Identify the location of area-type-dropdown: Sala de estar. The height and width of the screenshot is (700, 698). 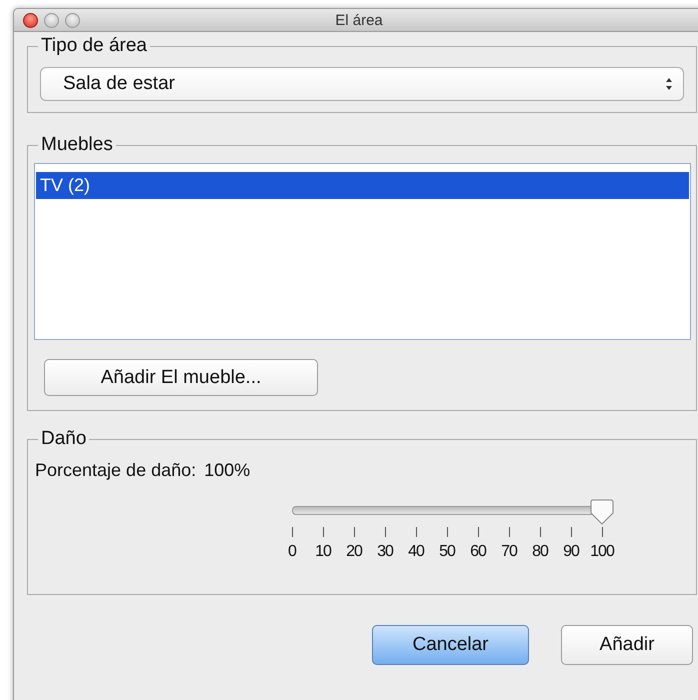
(362, 84).